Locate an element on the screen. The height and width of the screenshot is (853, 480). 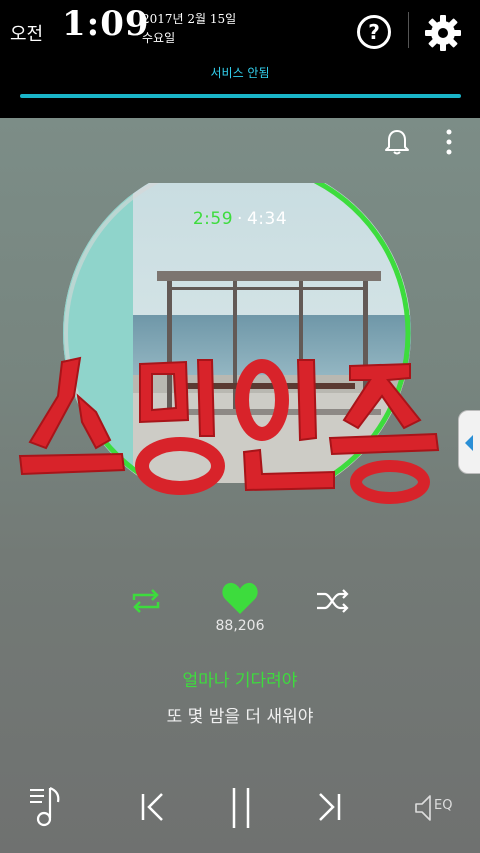
ampm-label: 오전 is located at coordinates (27, 34).